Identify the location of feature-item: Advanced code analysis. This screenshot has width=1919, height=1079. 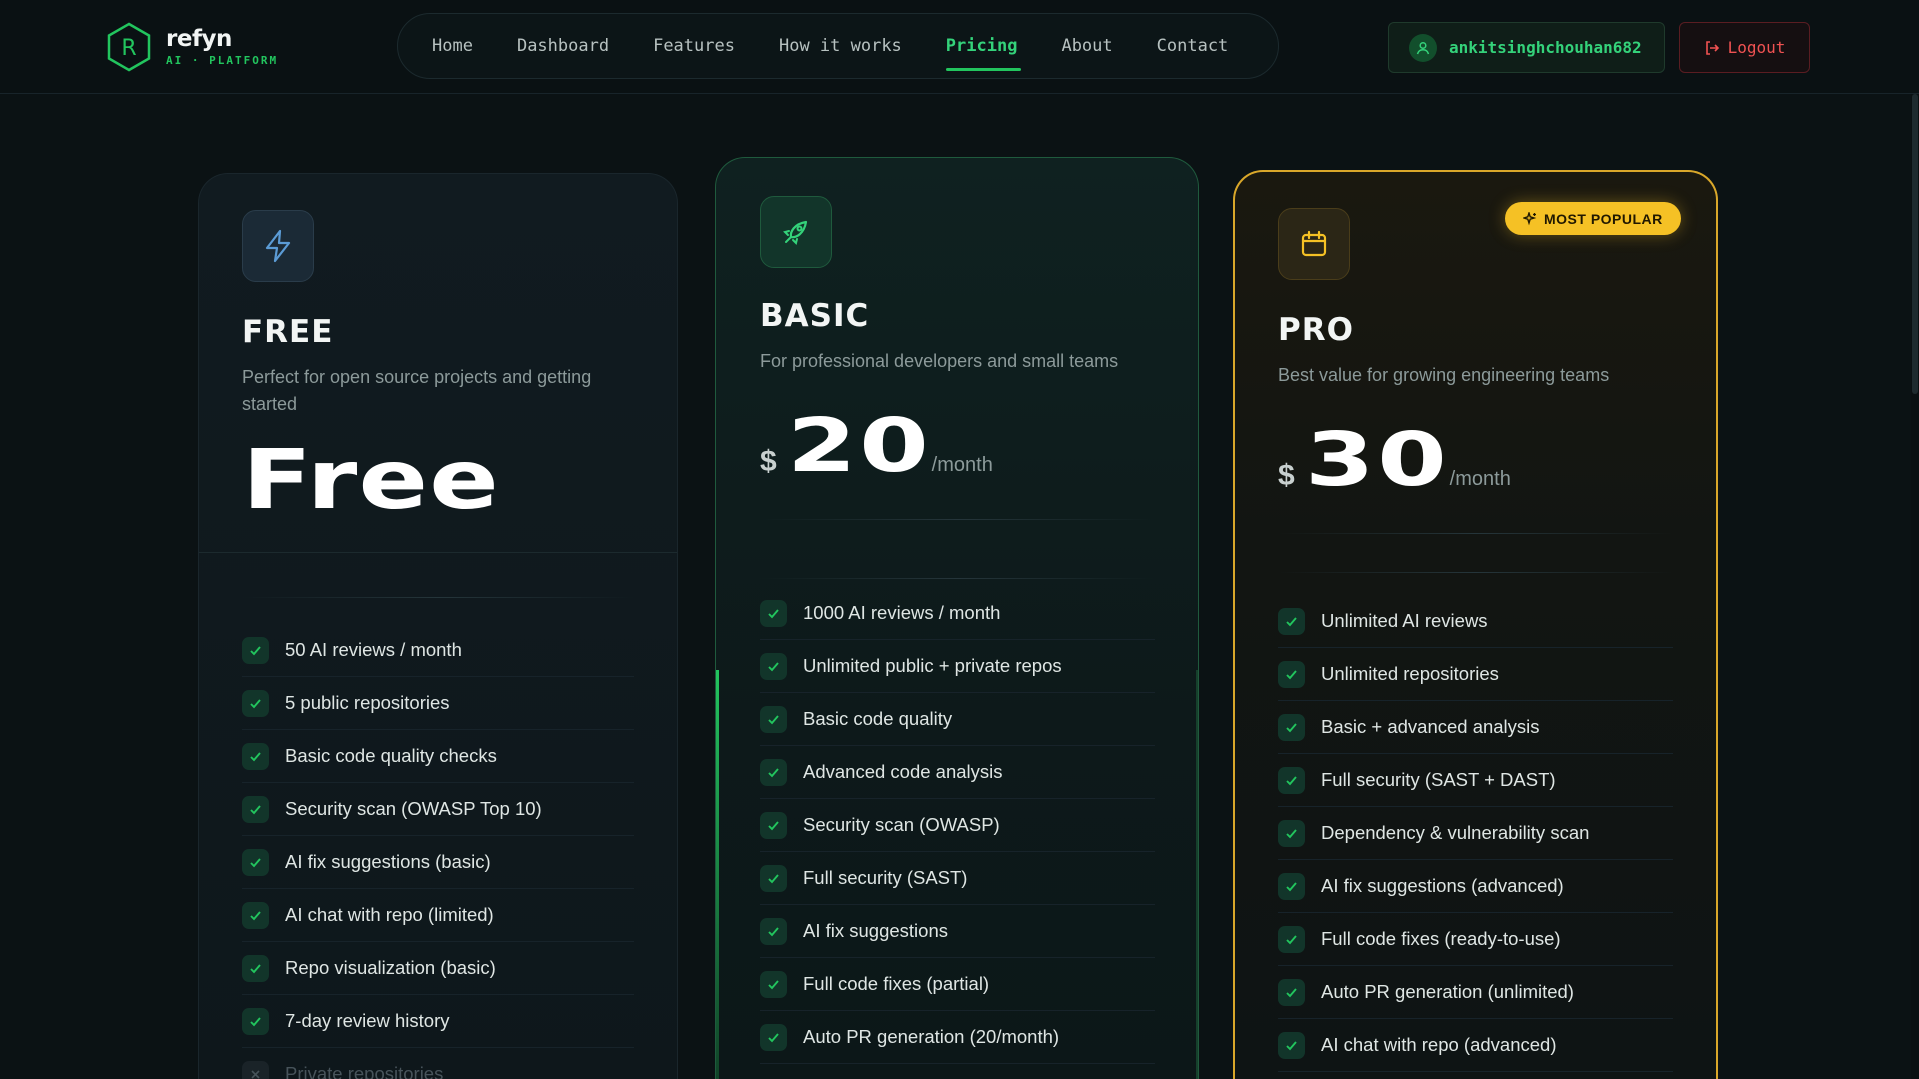
(957, 772).